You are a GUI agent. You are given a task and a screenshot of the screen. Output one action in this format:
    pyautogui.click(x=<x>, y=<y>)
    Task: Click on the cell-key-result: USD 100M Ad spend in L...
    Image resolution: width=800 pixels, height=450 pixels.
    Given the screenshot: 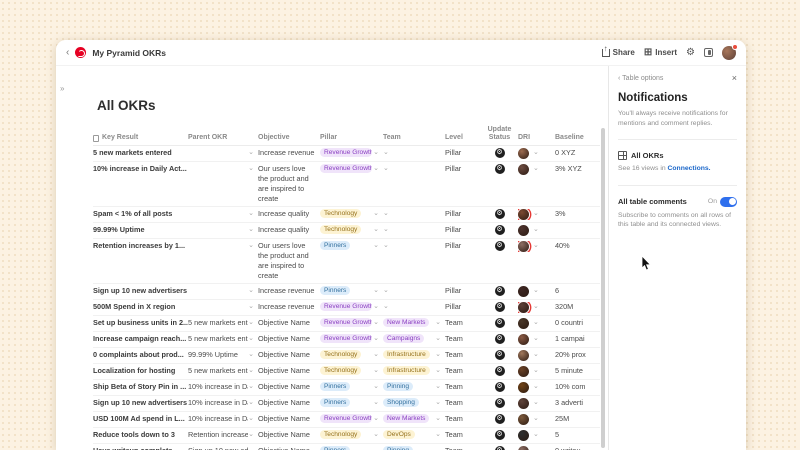 What is the action you would take?
    pyautogui.click(x=140, y=419)
    